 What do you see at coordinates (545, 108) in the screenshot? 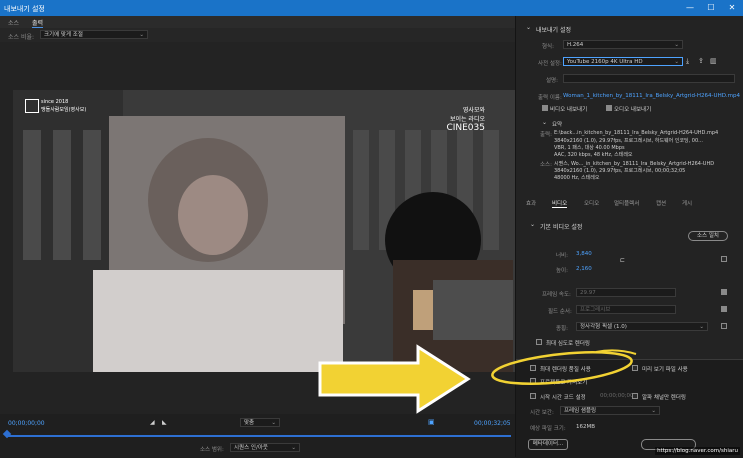
I see `export-video-checkbox` at bounding box center [545, 108].